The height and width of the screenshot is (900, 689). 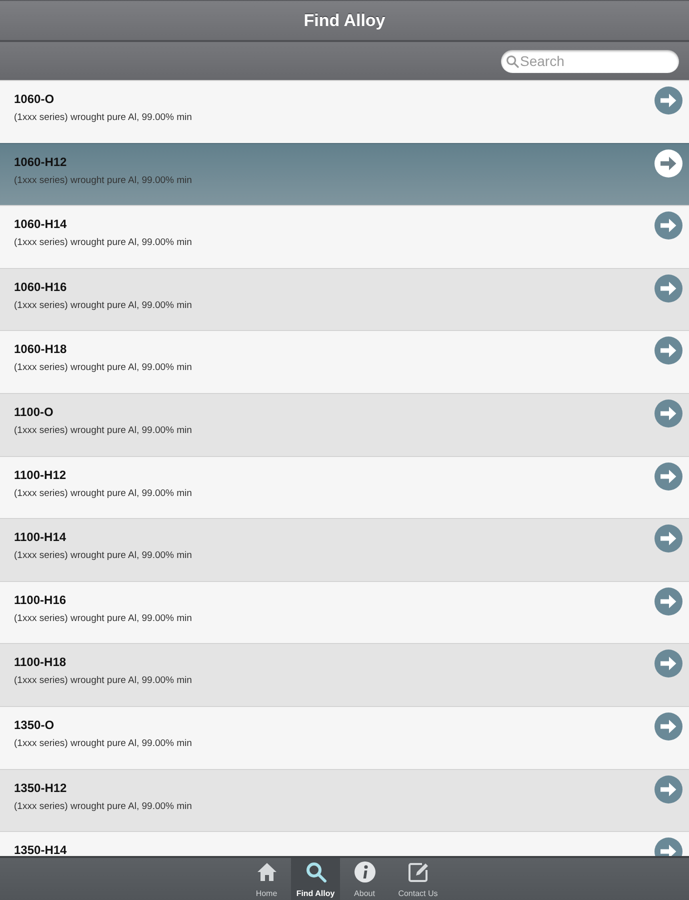 What do you see at coordinates (40, 162) in the screenshot?
I see `alloy-name: 1060-H12` at bounding box center [40, 162].